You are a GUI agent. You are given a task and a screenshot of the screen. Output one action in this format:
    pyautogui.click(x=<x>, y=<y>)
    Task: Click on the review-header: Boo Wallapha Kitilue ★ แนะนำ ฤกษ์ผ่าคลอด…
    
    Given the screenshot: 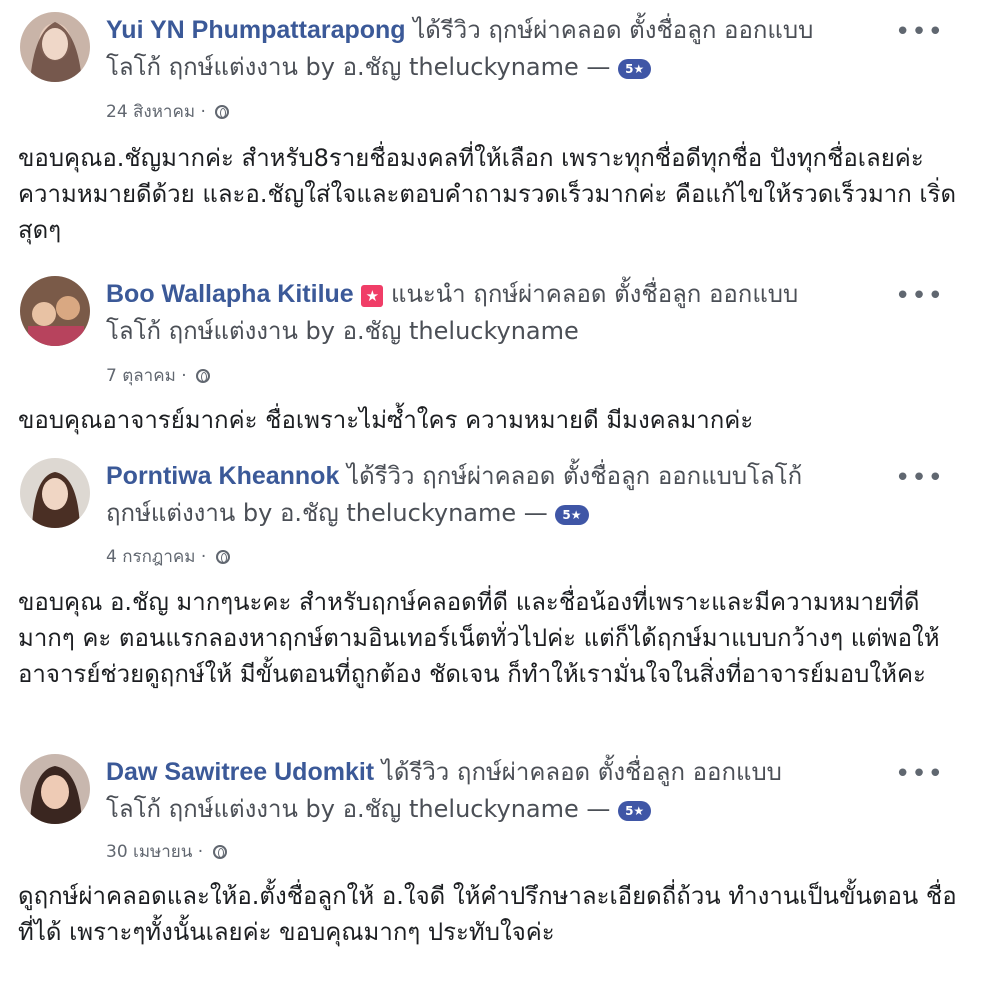 What is the action you would take?
    pyautogui.click(x=506, y=313)
    